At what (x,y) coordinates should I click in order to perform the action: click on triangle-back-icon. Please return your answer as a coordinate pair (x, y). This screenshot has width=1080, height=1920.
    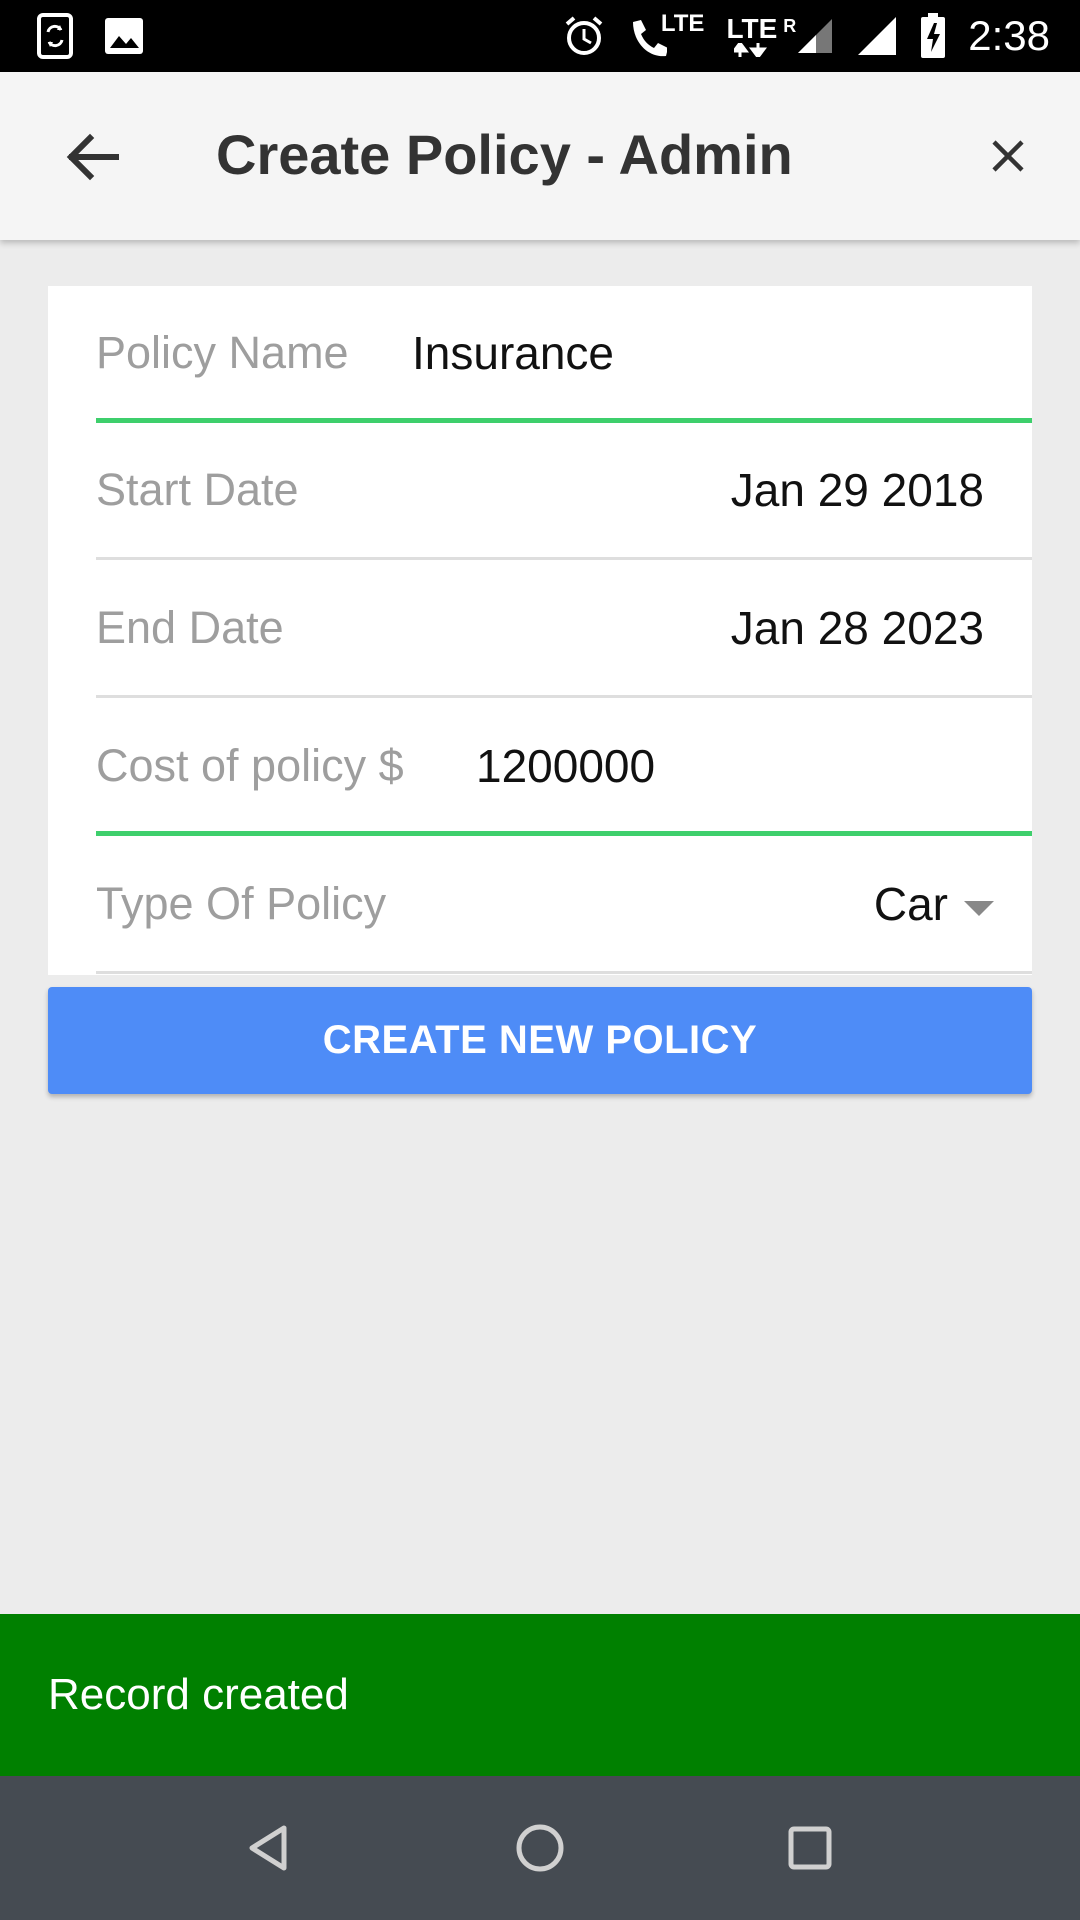
    Looking at the image, I should click on (268, 1848).